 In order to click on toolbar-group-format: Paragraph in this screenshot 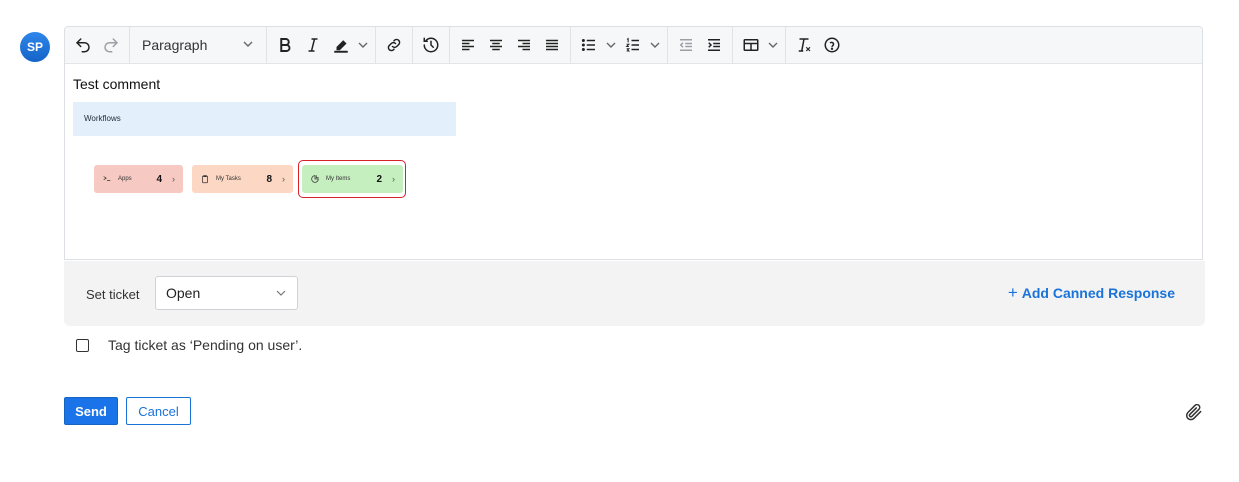, I will do `click(198, 45)`.